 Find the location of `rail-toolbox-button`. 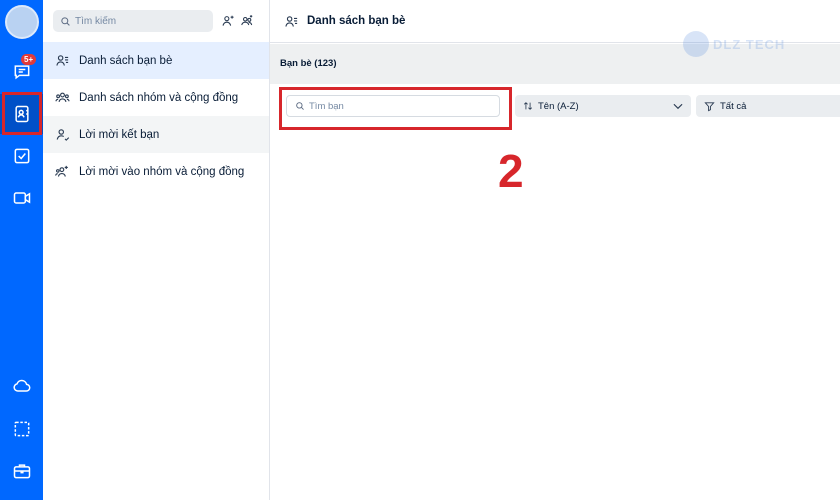

rail-toolbox-button is located at coordinates (21, 471).